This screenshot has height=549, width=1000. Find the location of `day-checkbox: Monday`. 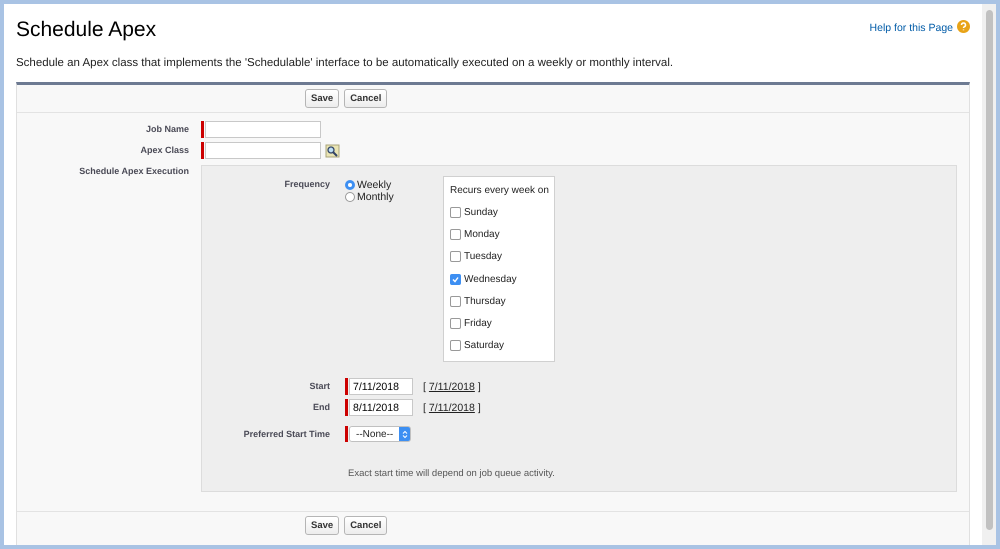

day-checkbox: Monday is located at coordinates (499, 234).